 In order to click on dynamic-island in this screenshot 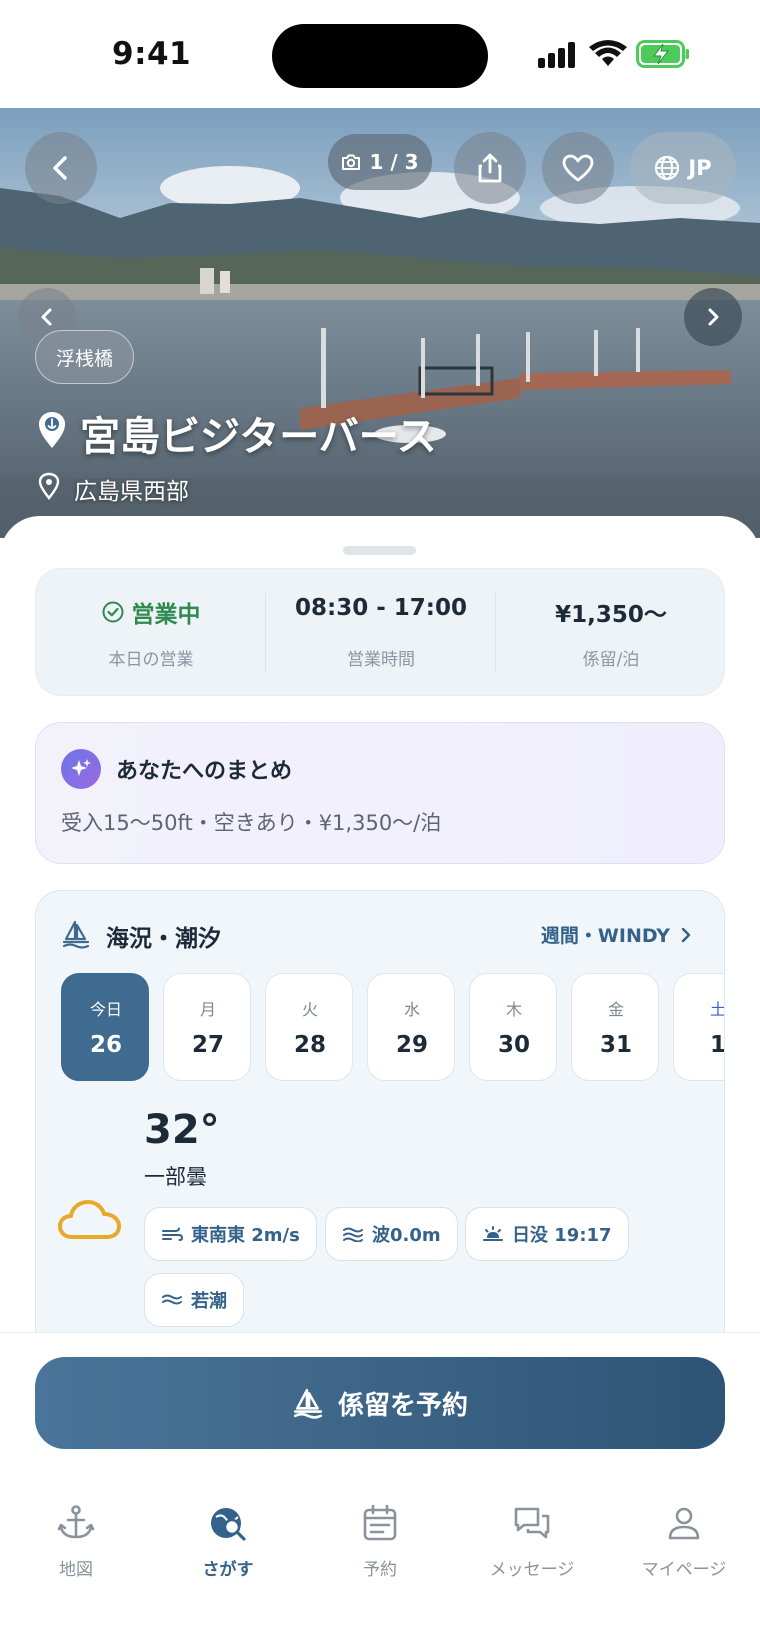, I will do `click(380, 56)`.